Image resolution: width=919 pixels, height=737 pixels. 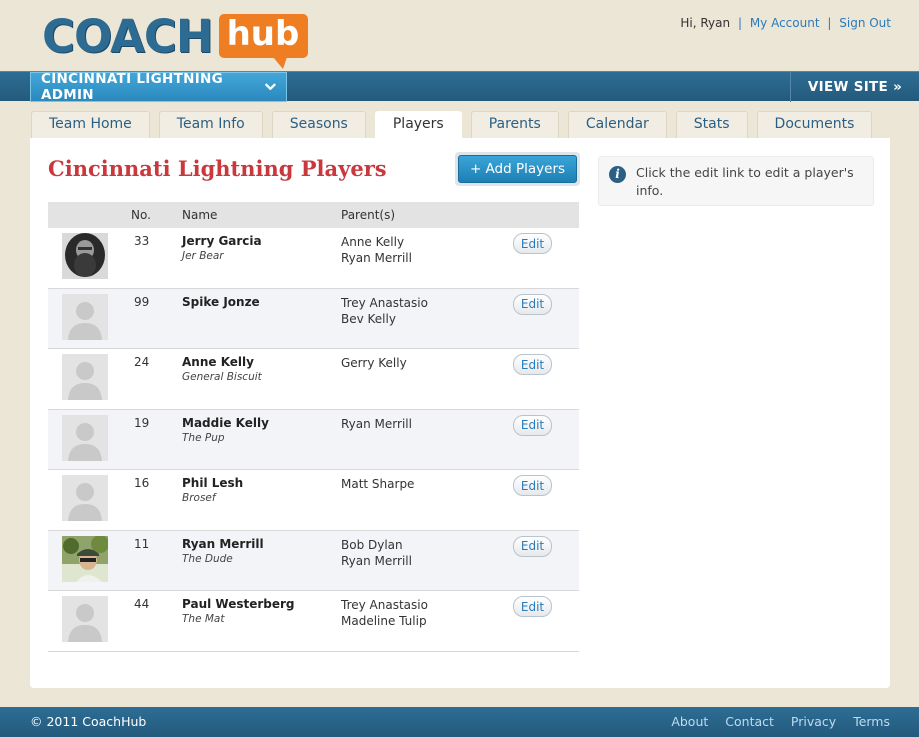 What do you see at coordinates (222, 377) in the screenshot?
I see `player-nickname: General Biscuit` at bounding box center [222, 377].